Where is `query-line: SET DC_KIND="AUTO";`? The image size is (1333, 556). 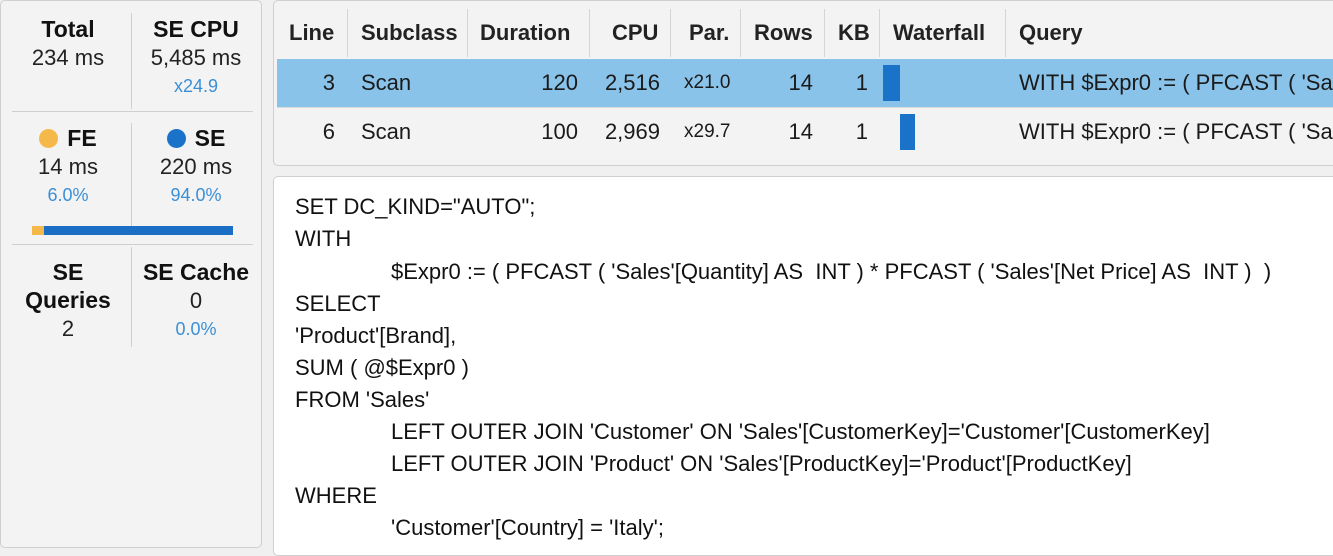
query-line: SET DC_KIND="AUTO"; is located at coordinates (415, 206).